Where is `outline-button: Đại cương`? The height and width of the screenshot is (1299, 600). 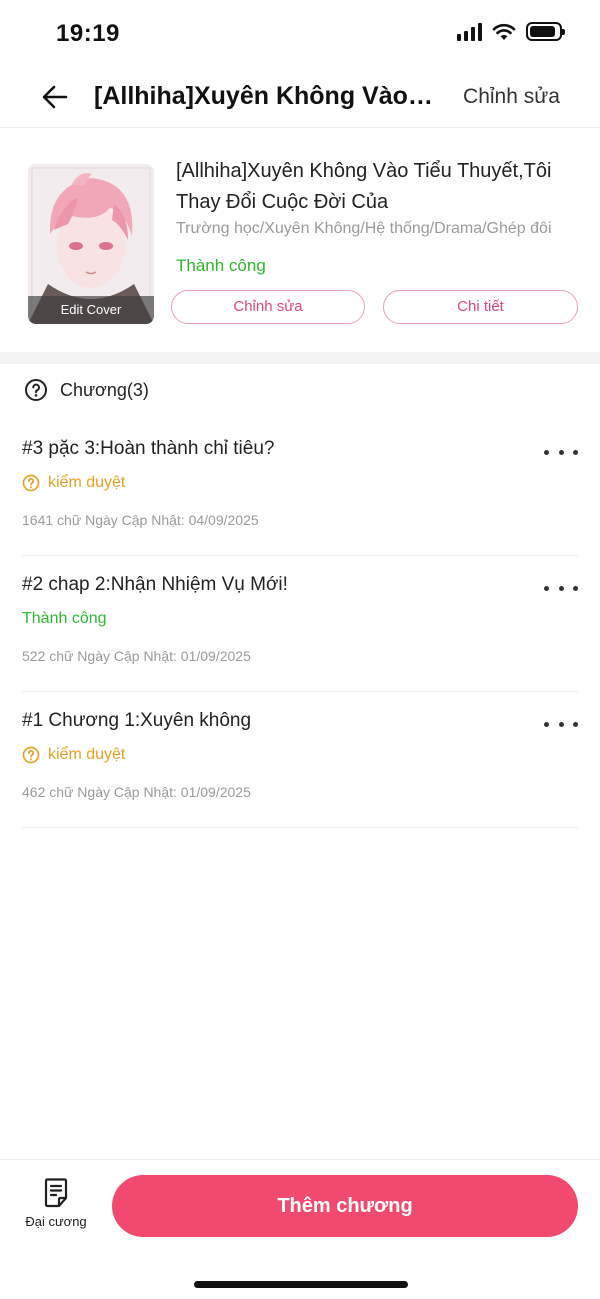 outline-button: Đại cương is located at coordinates (56, 1208).